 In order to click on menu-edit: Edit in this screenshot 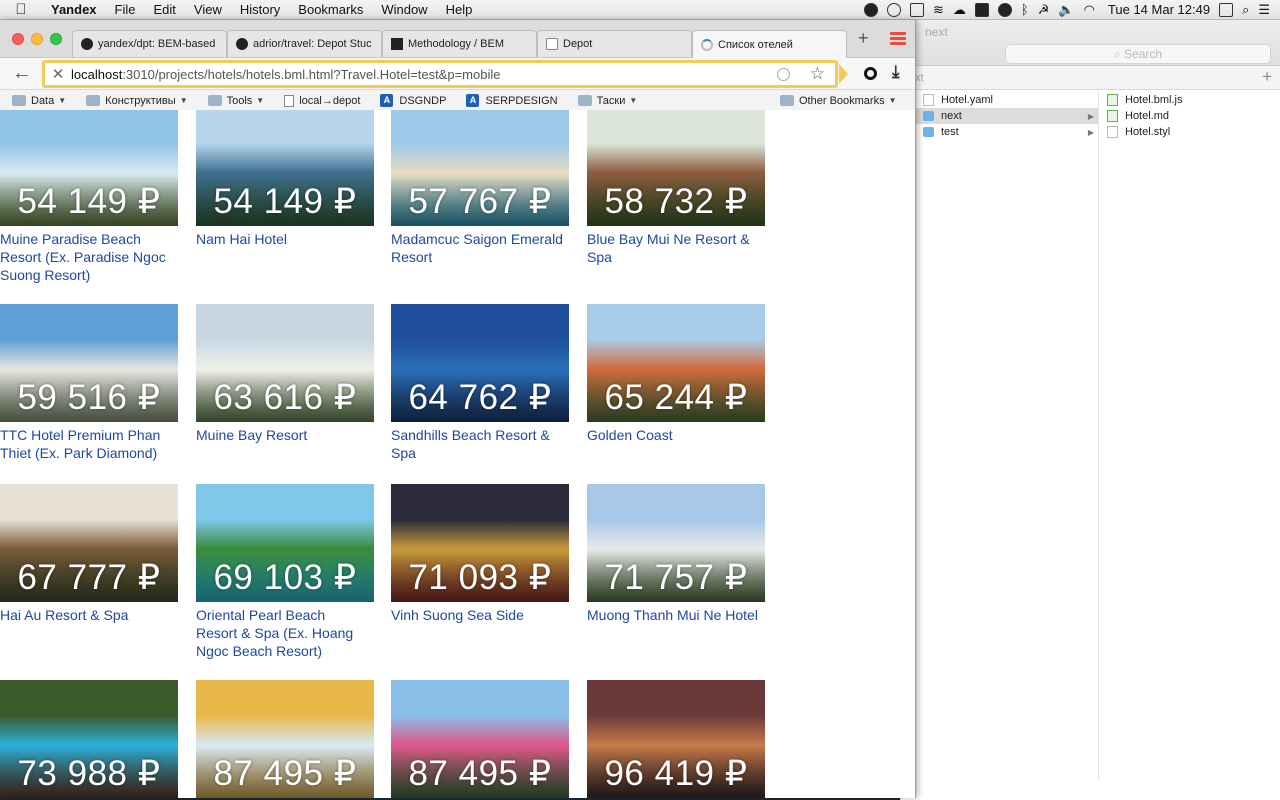, I will do `click(164, 9)`.